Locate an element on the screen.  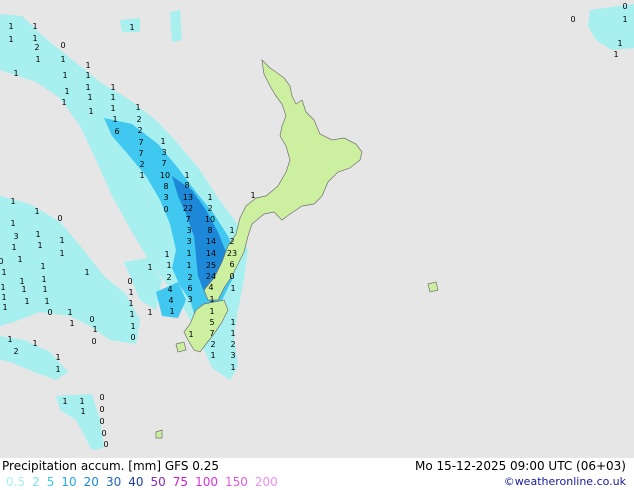
precip-value-label: 25 is located at coordinates (211, 265).